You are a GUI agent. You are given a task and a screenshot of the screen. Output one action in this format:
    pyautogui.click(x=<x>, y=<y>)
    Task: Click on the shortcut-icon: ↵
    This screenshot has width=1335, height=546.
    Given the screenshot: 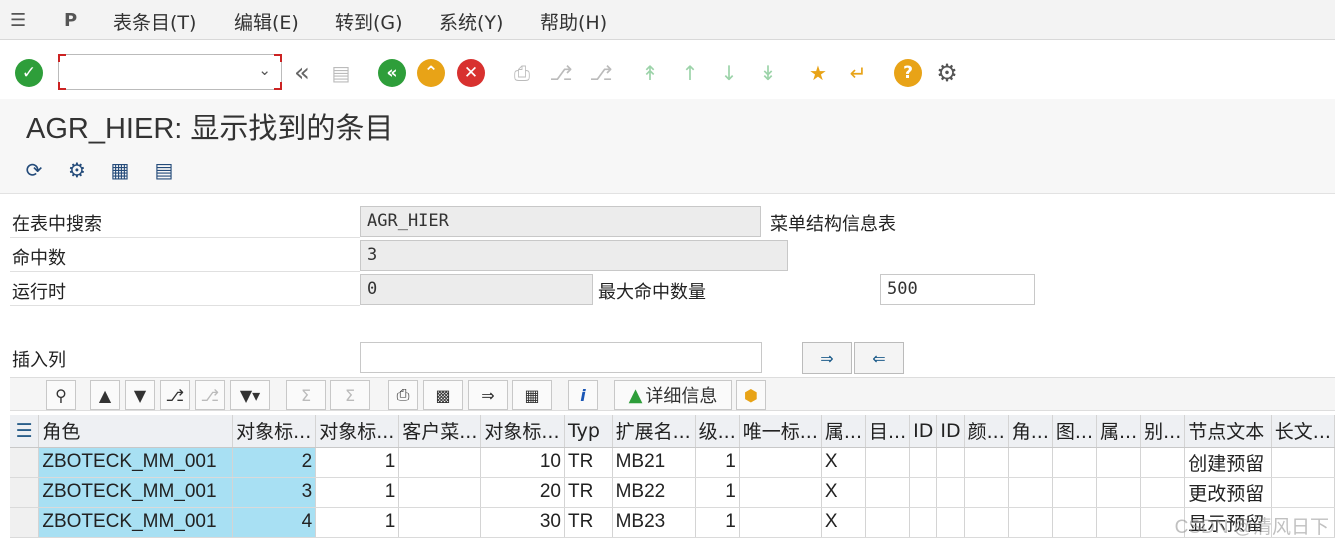 What is the action you would take?
    pyautogui.click(x=858, y=73)
    